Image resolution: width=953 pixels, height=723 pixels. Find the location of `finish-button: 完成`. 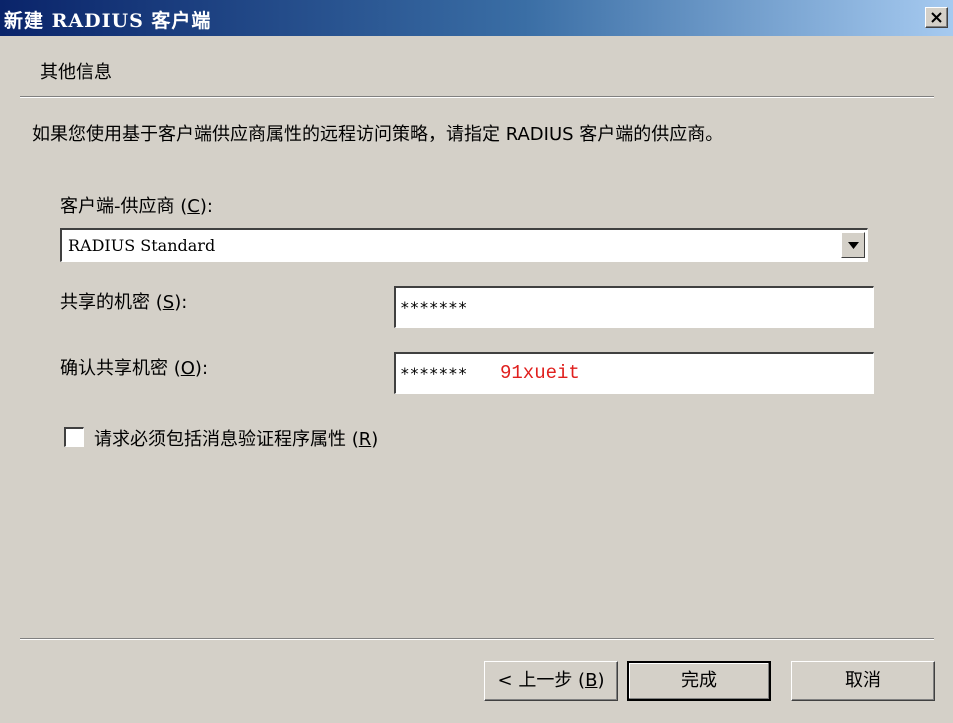

finish-button: 完成 is located at coordinates (699, 681).